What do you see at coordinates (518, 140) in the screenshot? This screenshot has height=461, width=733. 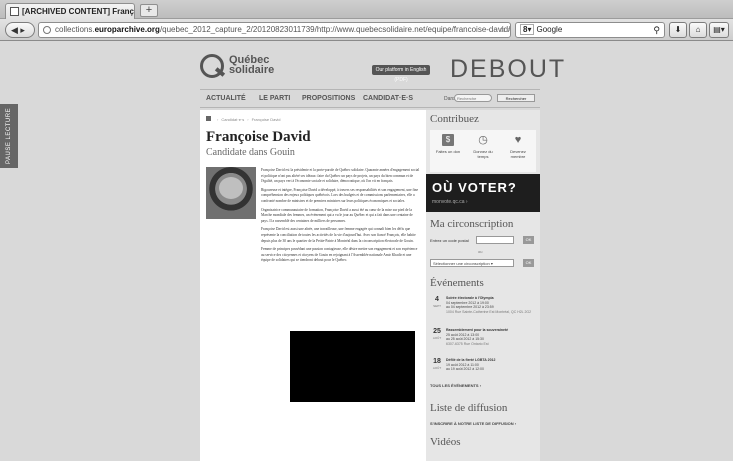 I see `heart-icon: ♥` at bounding box center [518, 140].